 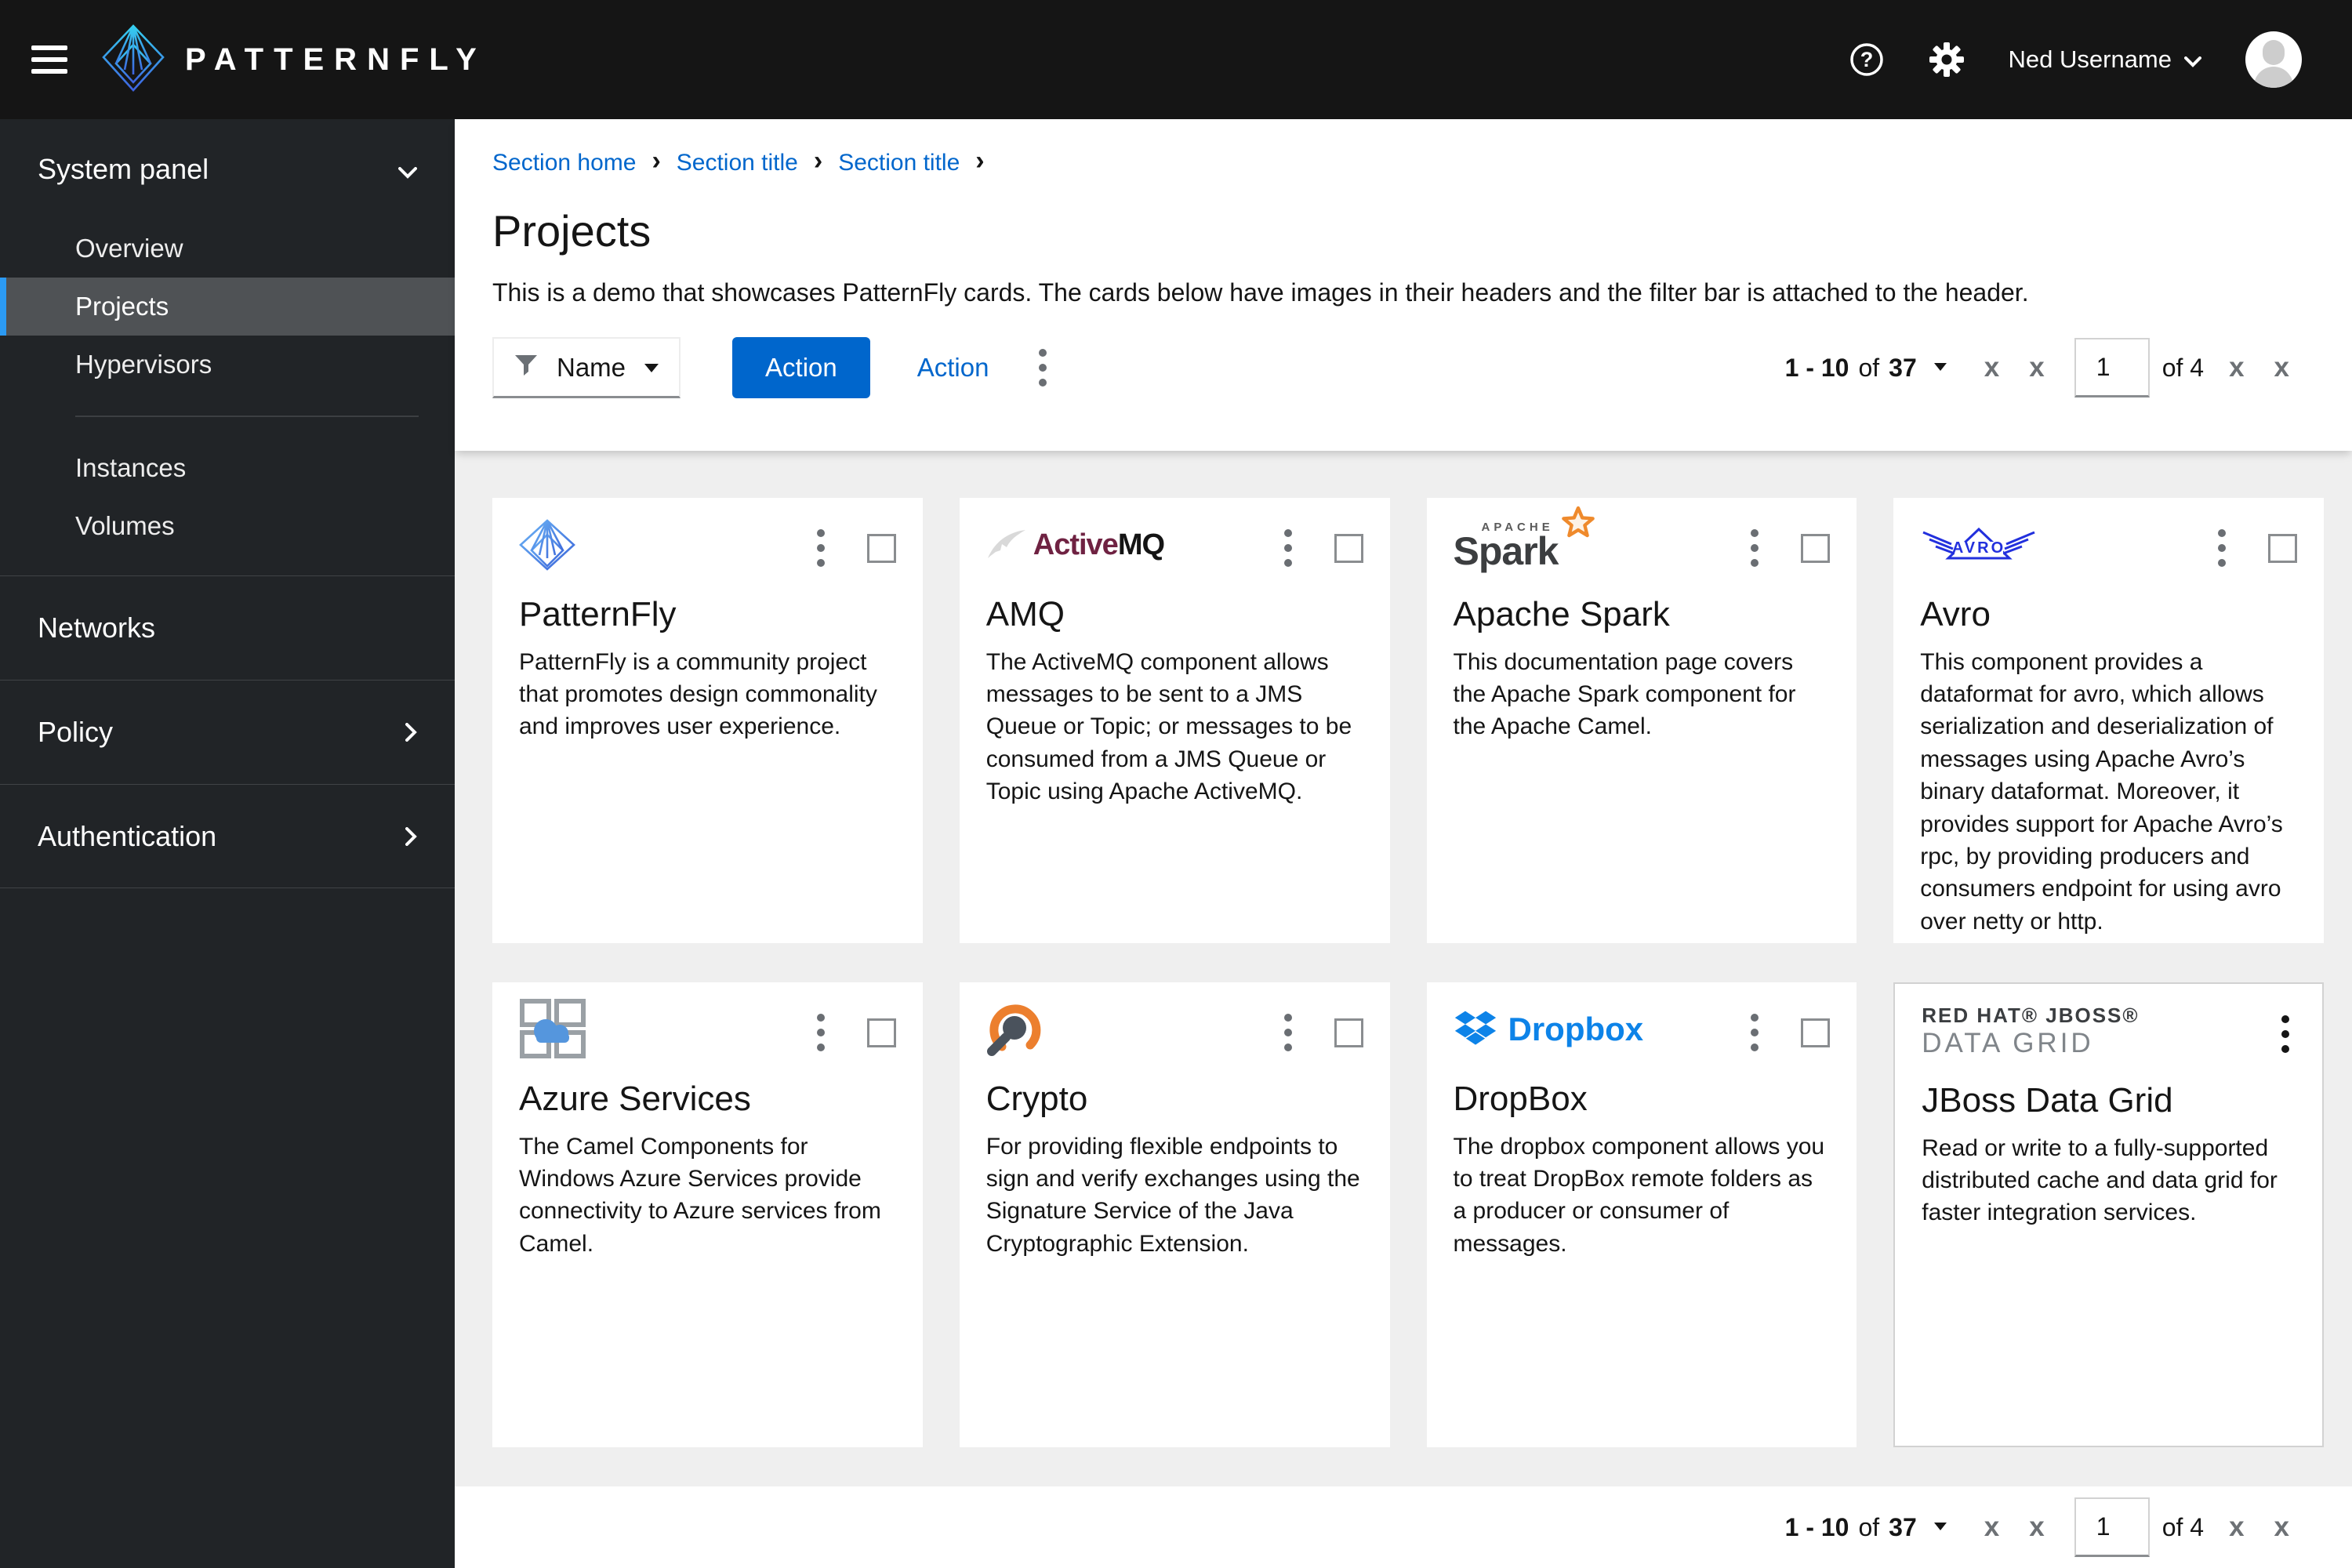 I want to click on brand-name: PATTERNFLY, so click(x=336, y=59).